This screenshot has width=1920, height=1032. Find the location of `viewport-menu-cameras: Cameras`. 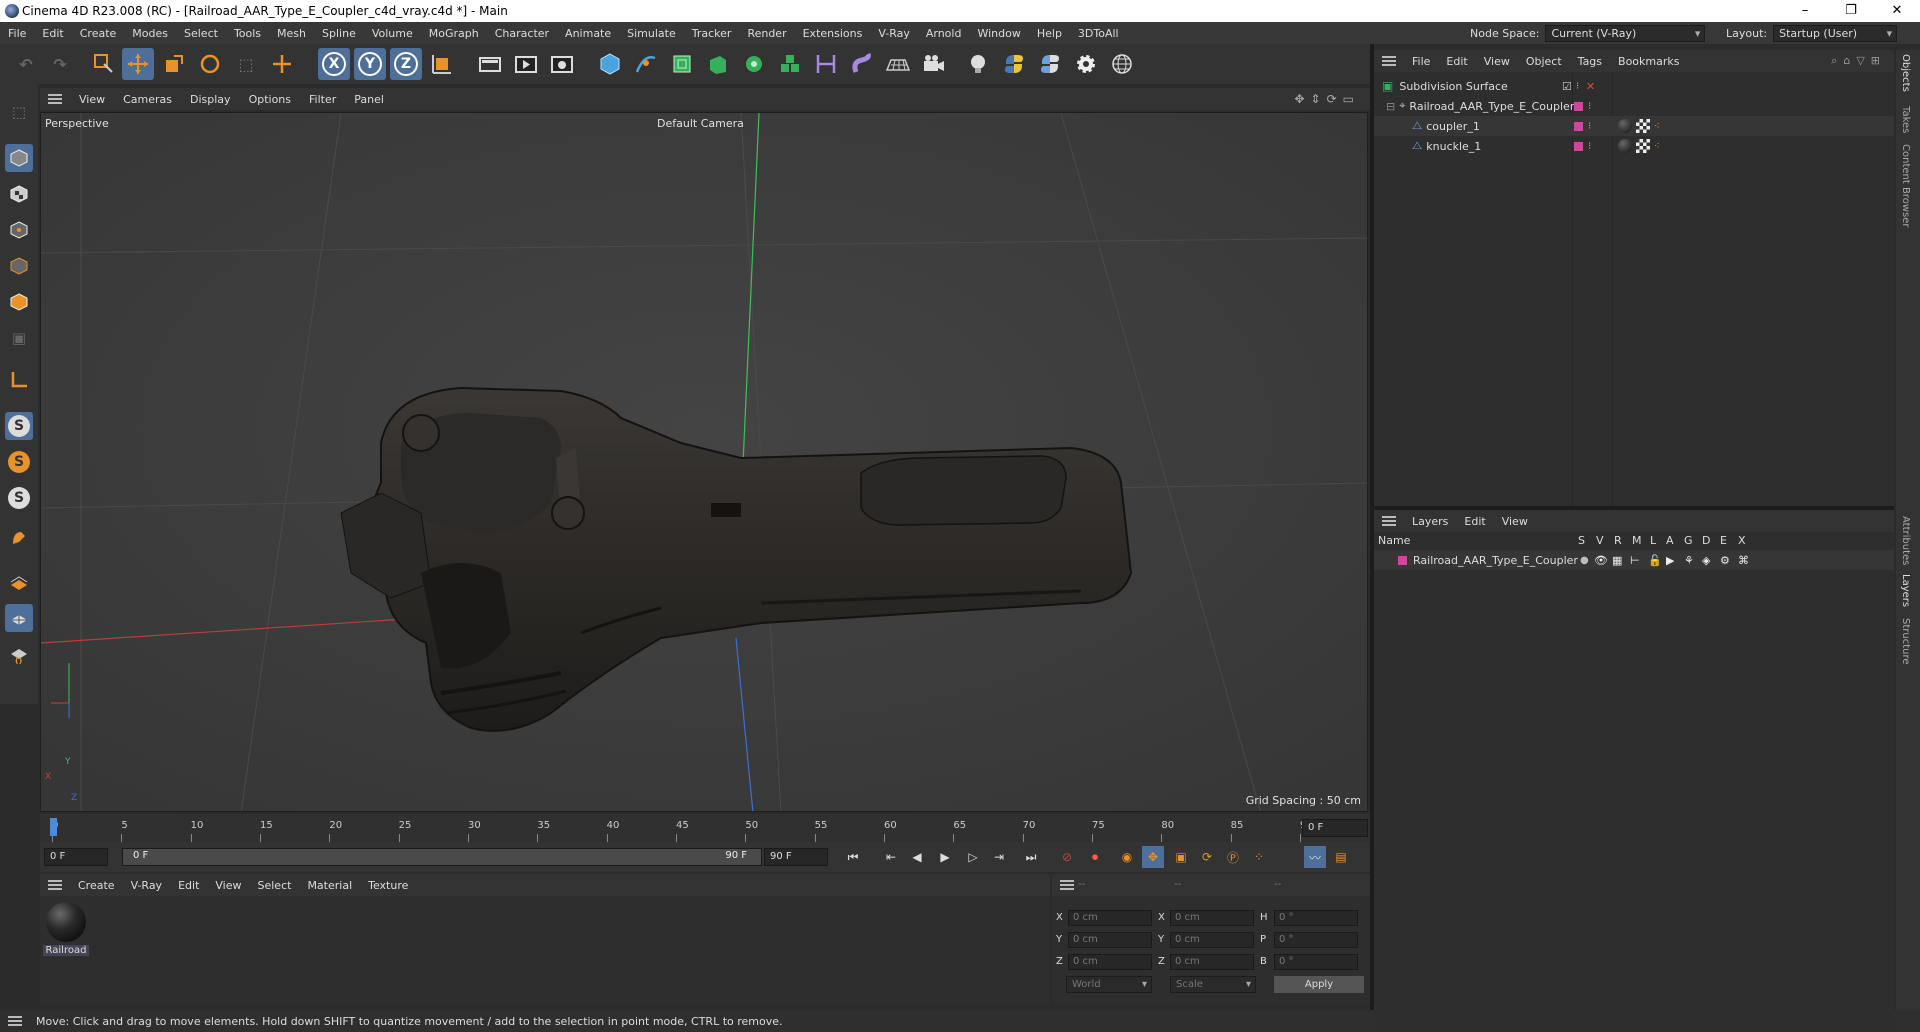

viewport-menu-cameras: Cameras is located at coordinates (147, 99).